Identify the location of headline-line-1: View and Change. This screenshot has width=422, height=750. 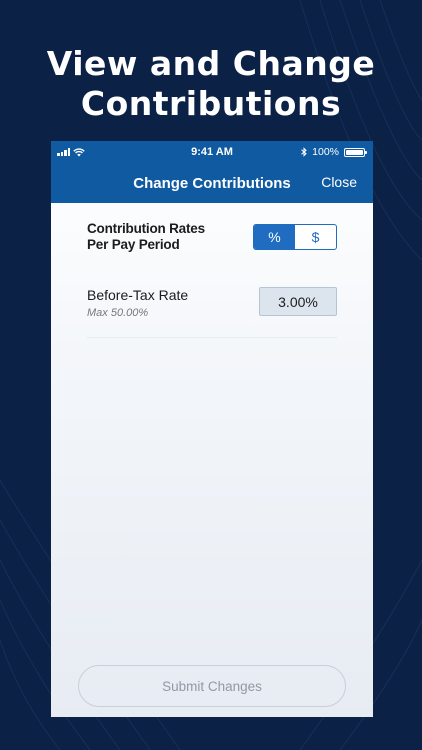
(211, 63).